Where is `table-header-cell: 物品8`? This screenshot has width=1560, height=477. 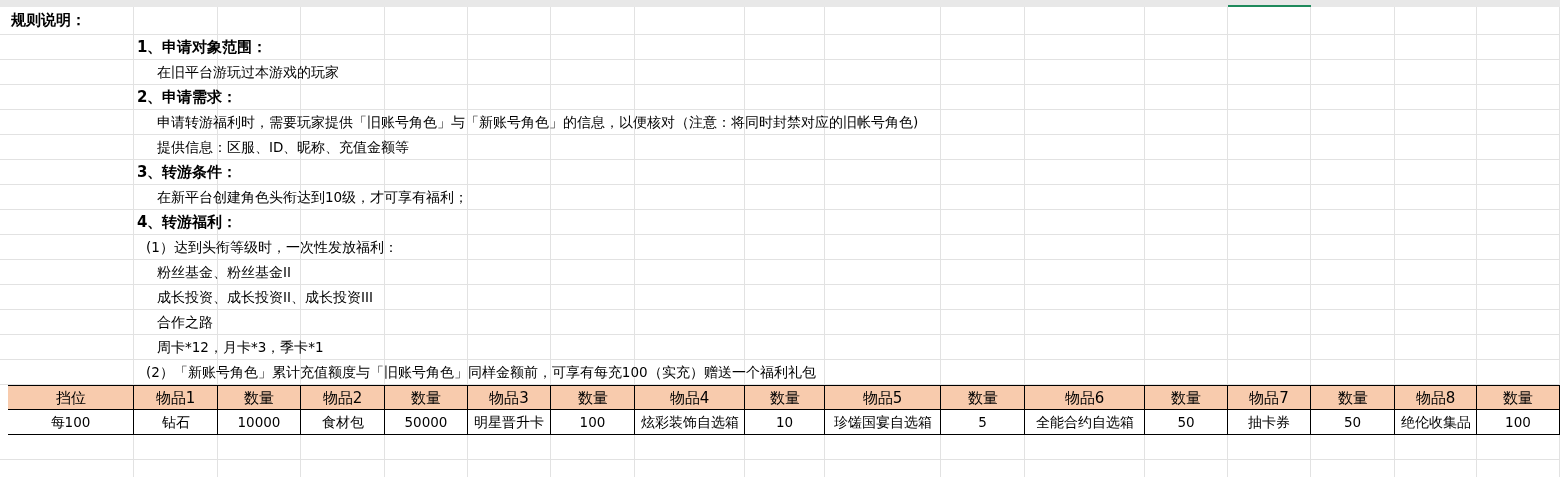 table-header-cell: 物品8 is located at coordinates (1436, 397).